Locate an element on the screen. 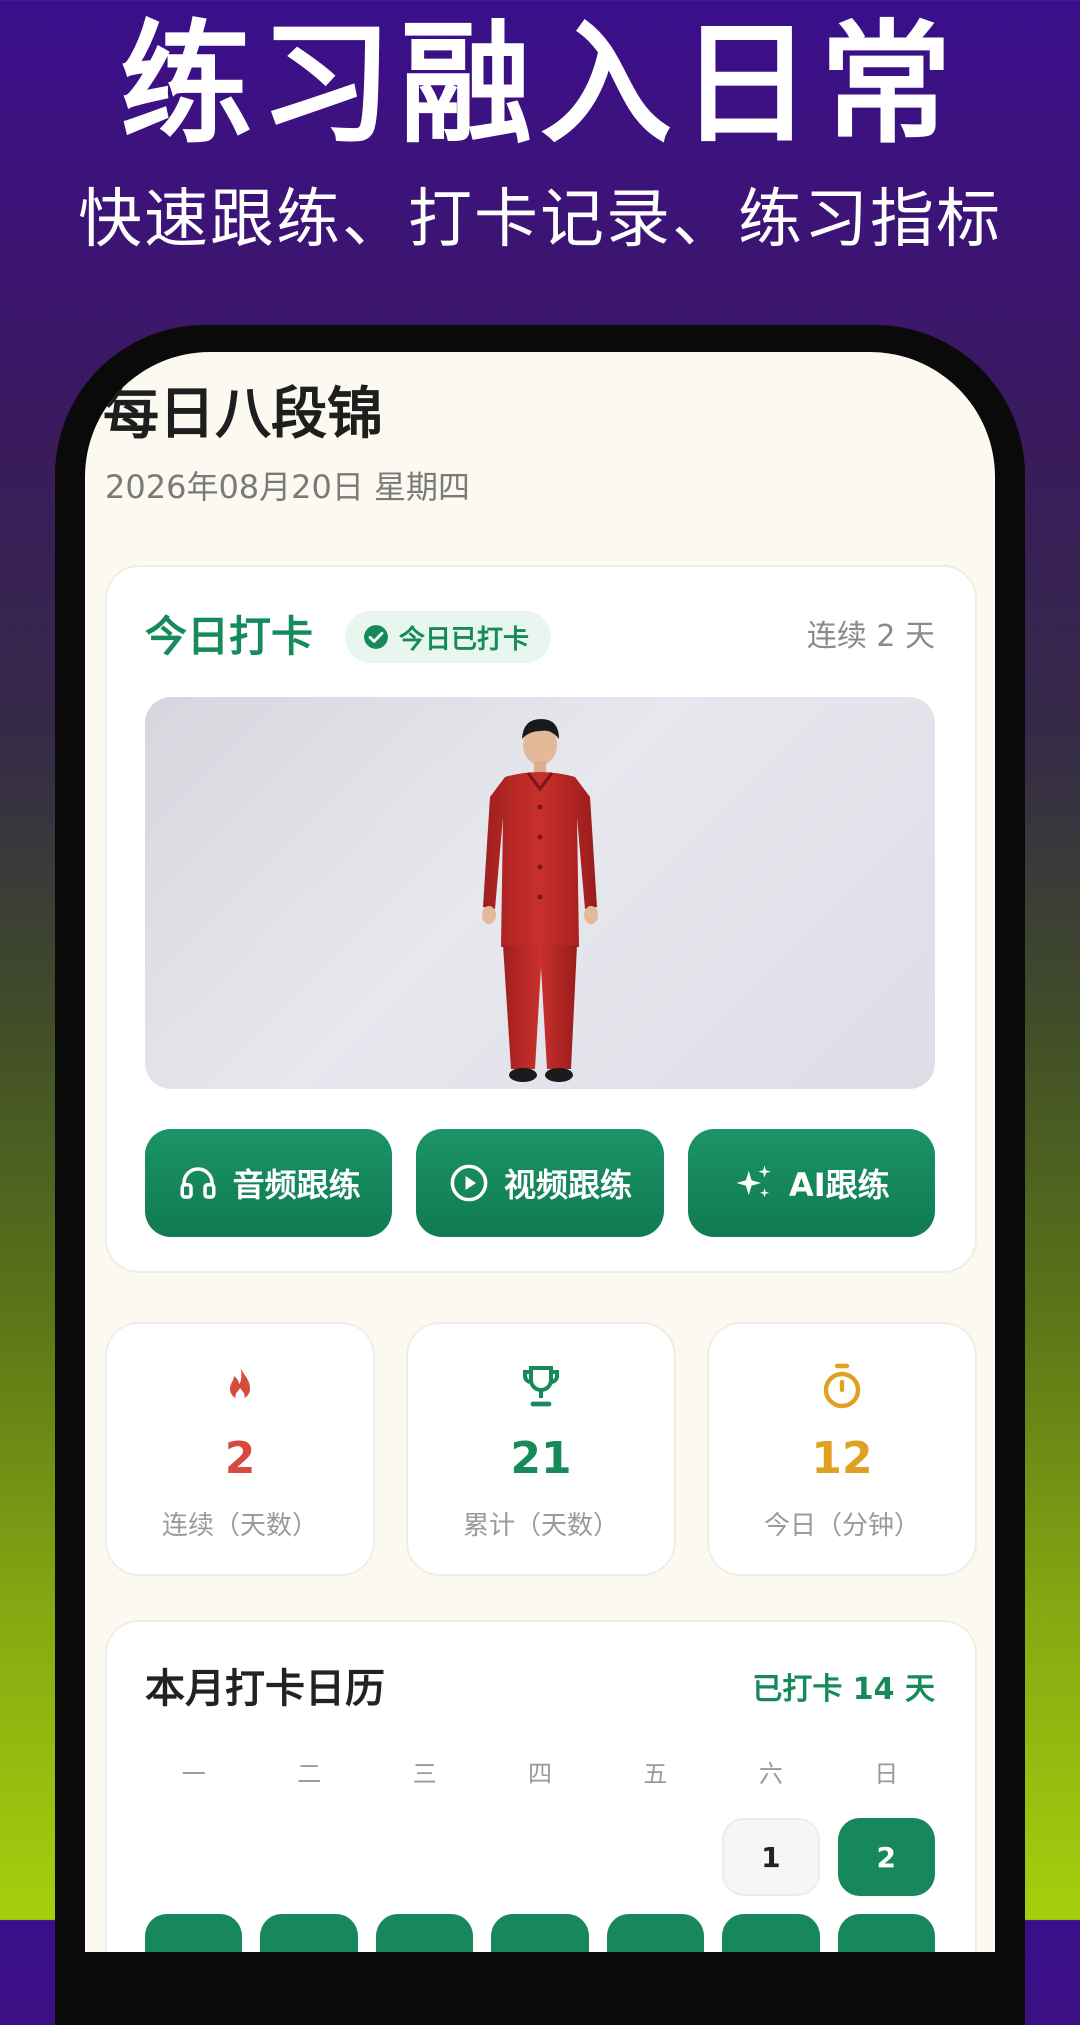  calendar-checked-count: 已打卡 14 天 is located at coordinates (843, 1689).